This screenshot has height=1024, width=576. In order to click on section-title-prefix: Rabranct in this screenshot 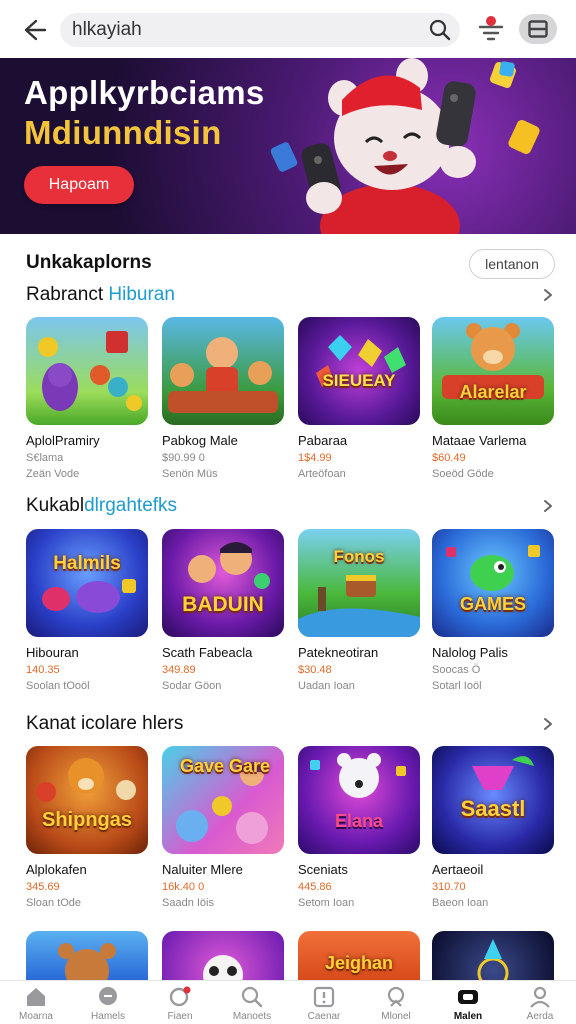, I will do `click(65, 294)`.